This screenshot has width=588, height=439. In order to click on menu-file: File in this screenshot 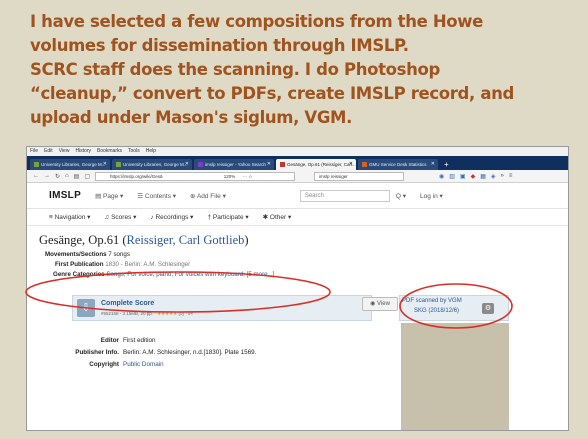, I will do `click(34, 151)`.